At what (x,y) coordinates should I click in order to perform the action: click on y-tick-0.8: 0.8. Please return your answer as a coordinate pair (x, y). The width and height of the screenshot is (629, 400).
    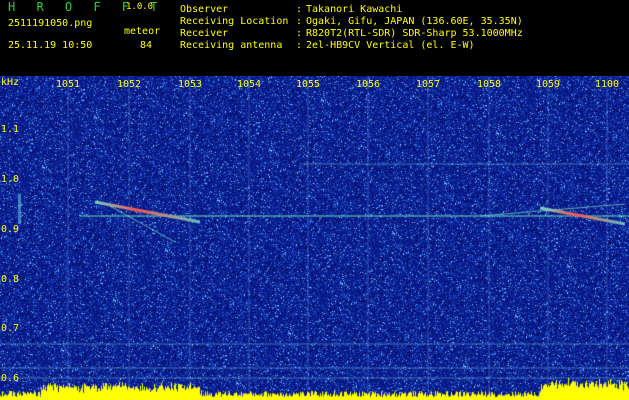
    Looking at the image, I should click on (10, 279).